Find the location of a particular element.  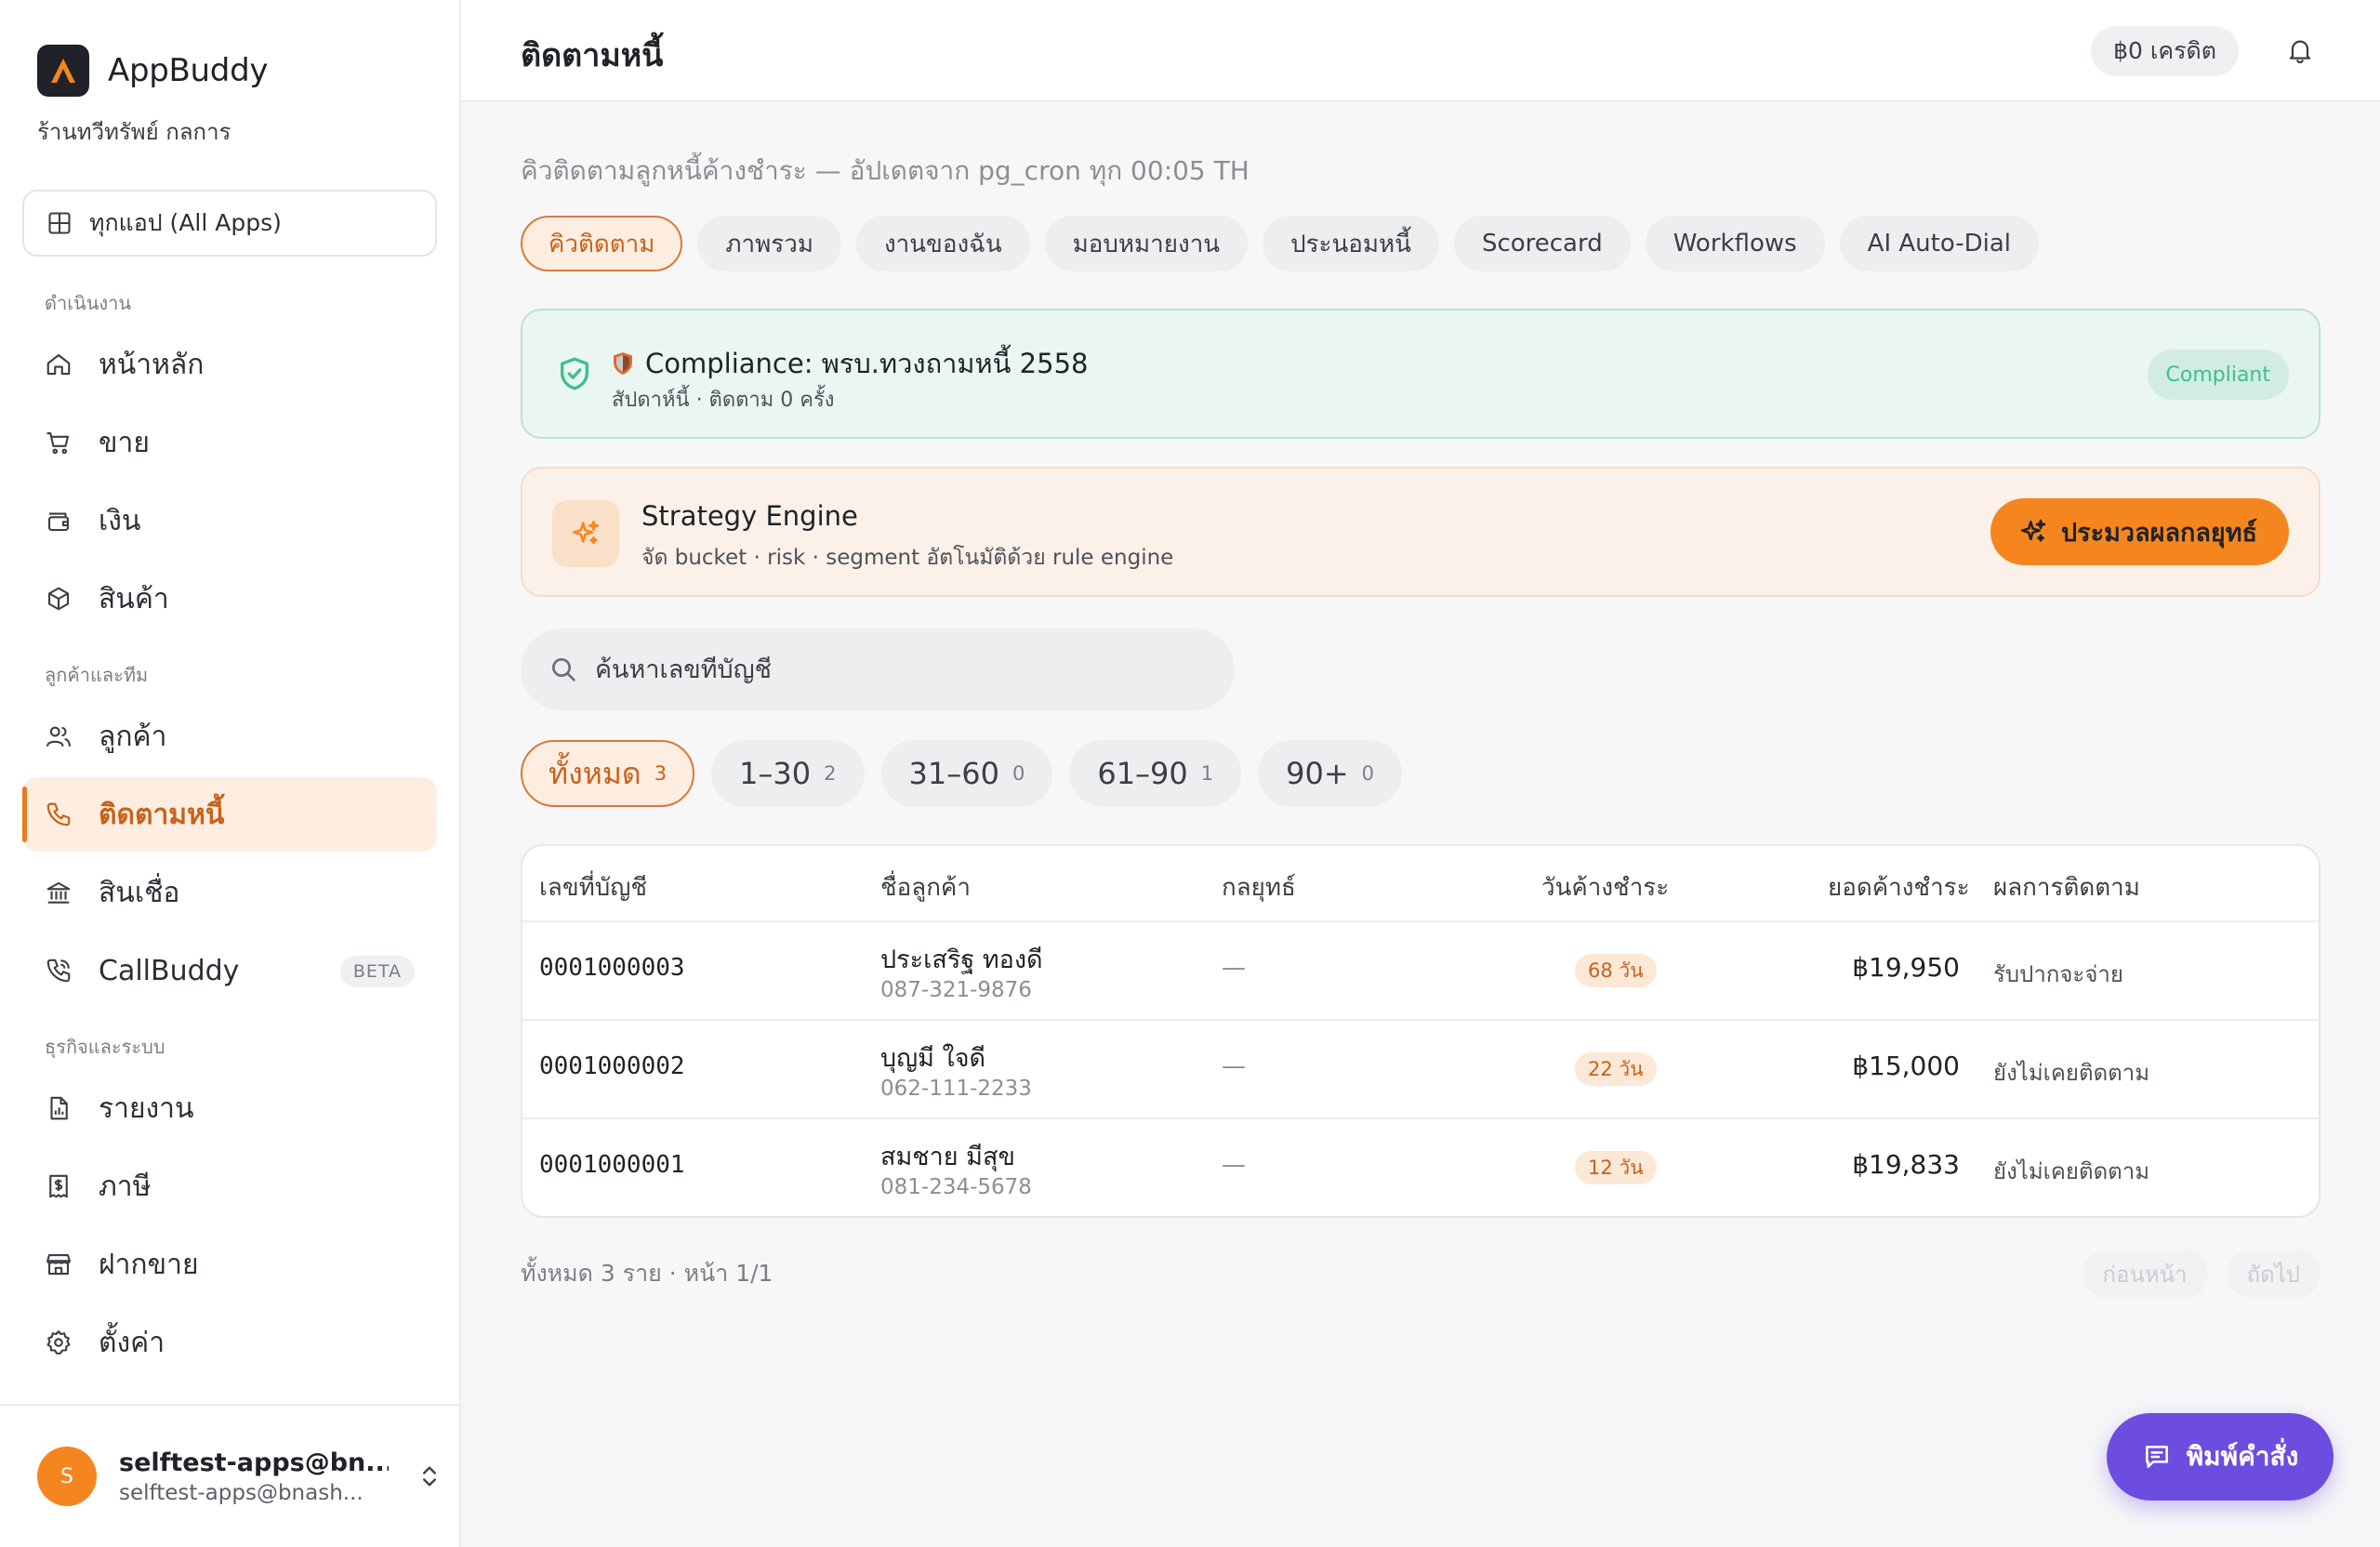

bucket-label: 1–30 is located at coordinates (775, 773).